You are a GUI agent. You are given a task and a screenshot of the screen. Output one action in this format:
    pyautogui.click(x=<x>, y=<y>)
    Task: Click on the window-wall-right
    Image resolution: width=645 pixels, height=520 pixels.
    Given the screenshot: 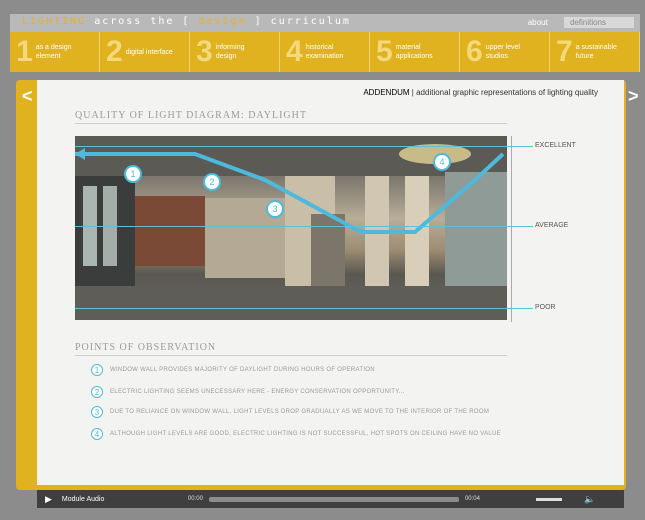 What is the action you would take?
    pyautogui.click(x=476, y=232)
    